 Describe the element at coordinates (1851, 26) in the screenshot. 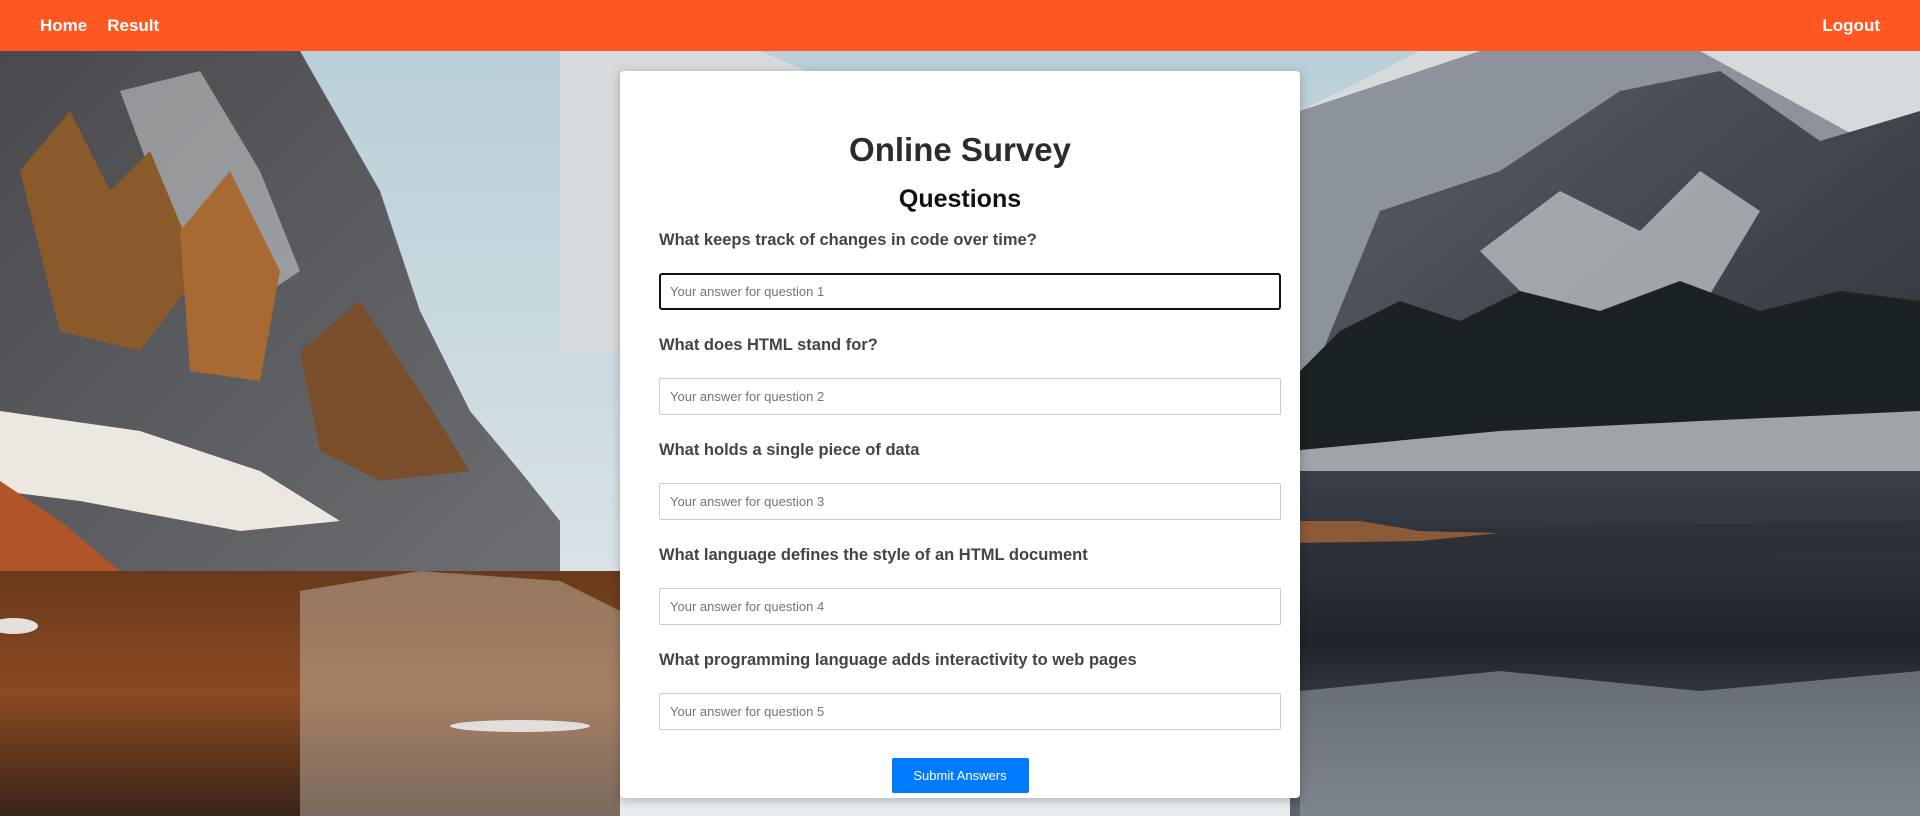

I see `nav-logout-link: Logout` at that location.